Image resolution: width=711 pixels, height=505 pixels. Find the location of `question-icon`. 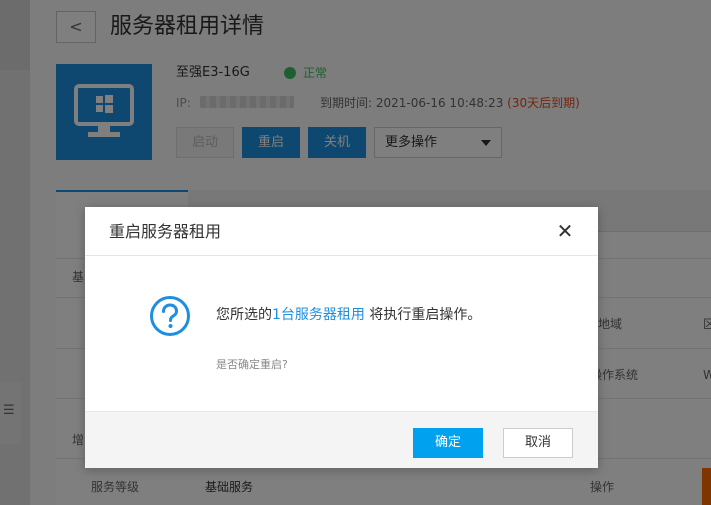

question-icon is located at coordinates (170, 316).